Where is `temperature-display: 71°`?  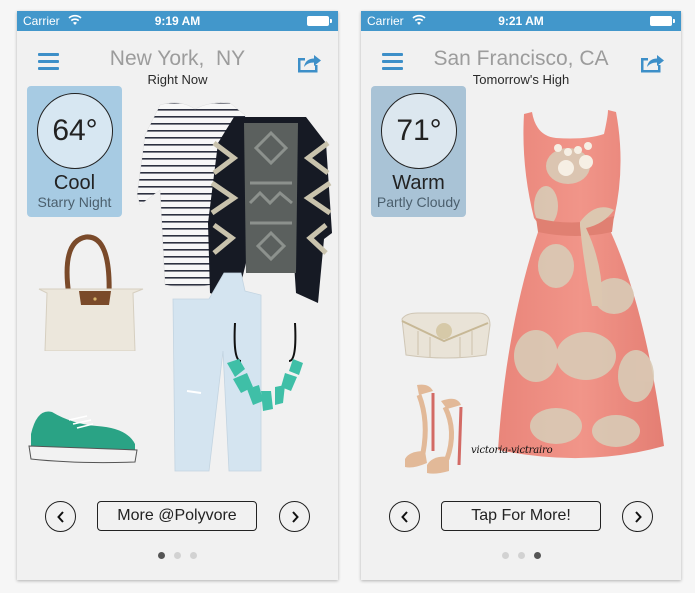 temperature-display: 71° is located at coordinates (419, 131).